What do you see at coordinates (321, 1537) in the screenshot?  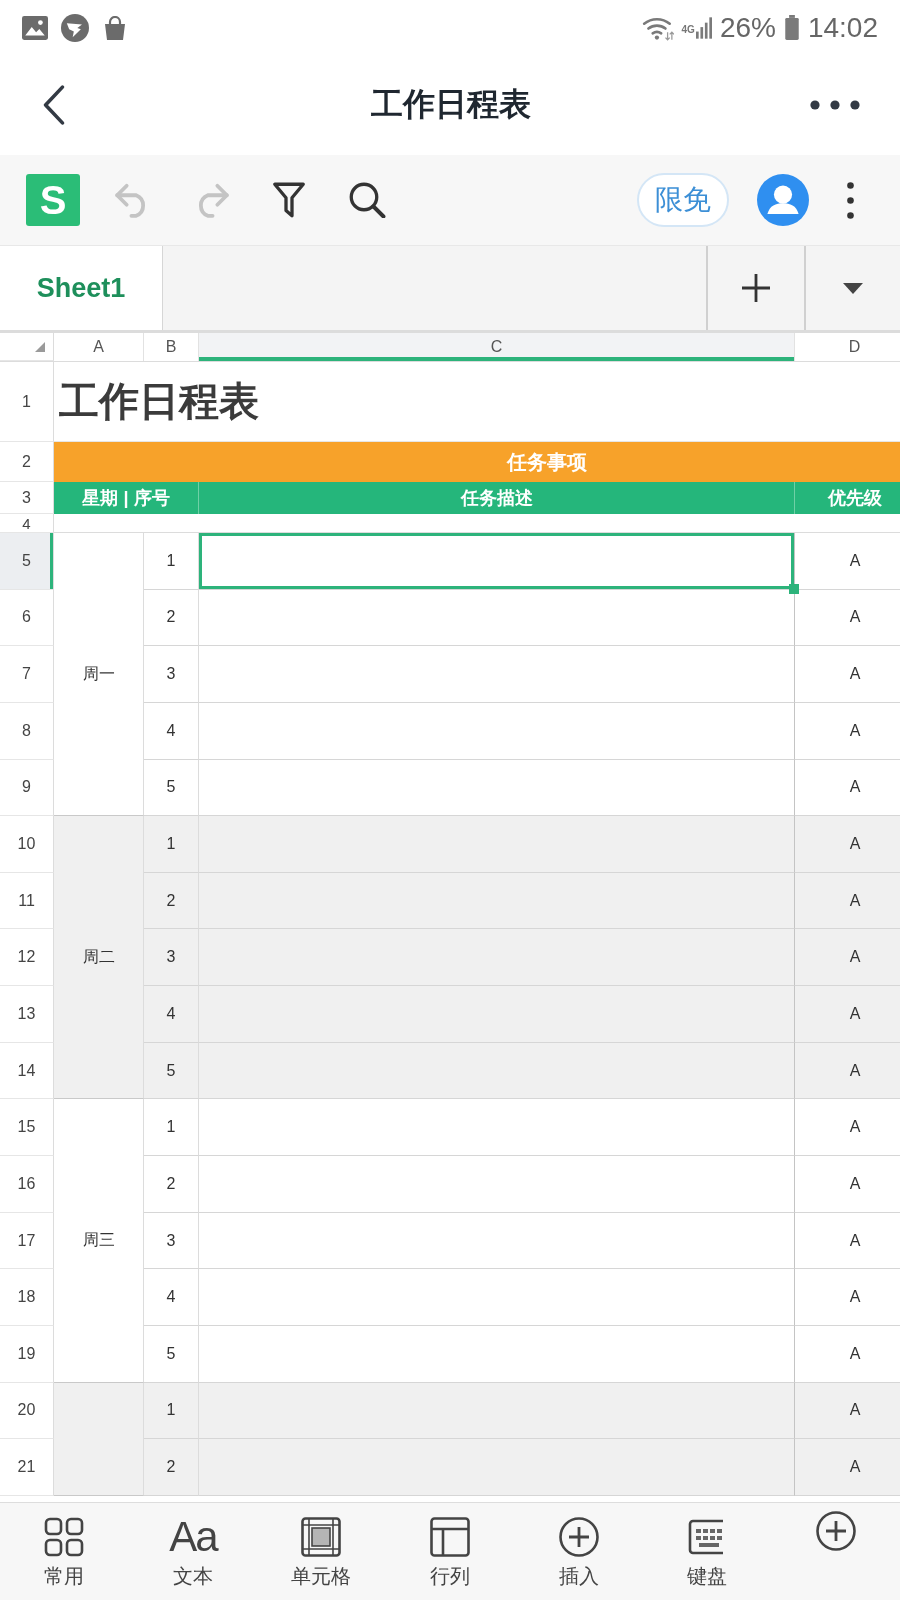 I see `cell-icon` at bounding box center [321, 1537].